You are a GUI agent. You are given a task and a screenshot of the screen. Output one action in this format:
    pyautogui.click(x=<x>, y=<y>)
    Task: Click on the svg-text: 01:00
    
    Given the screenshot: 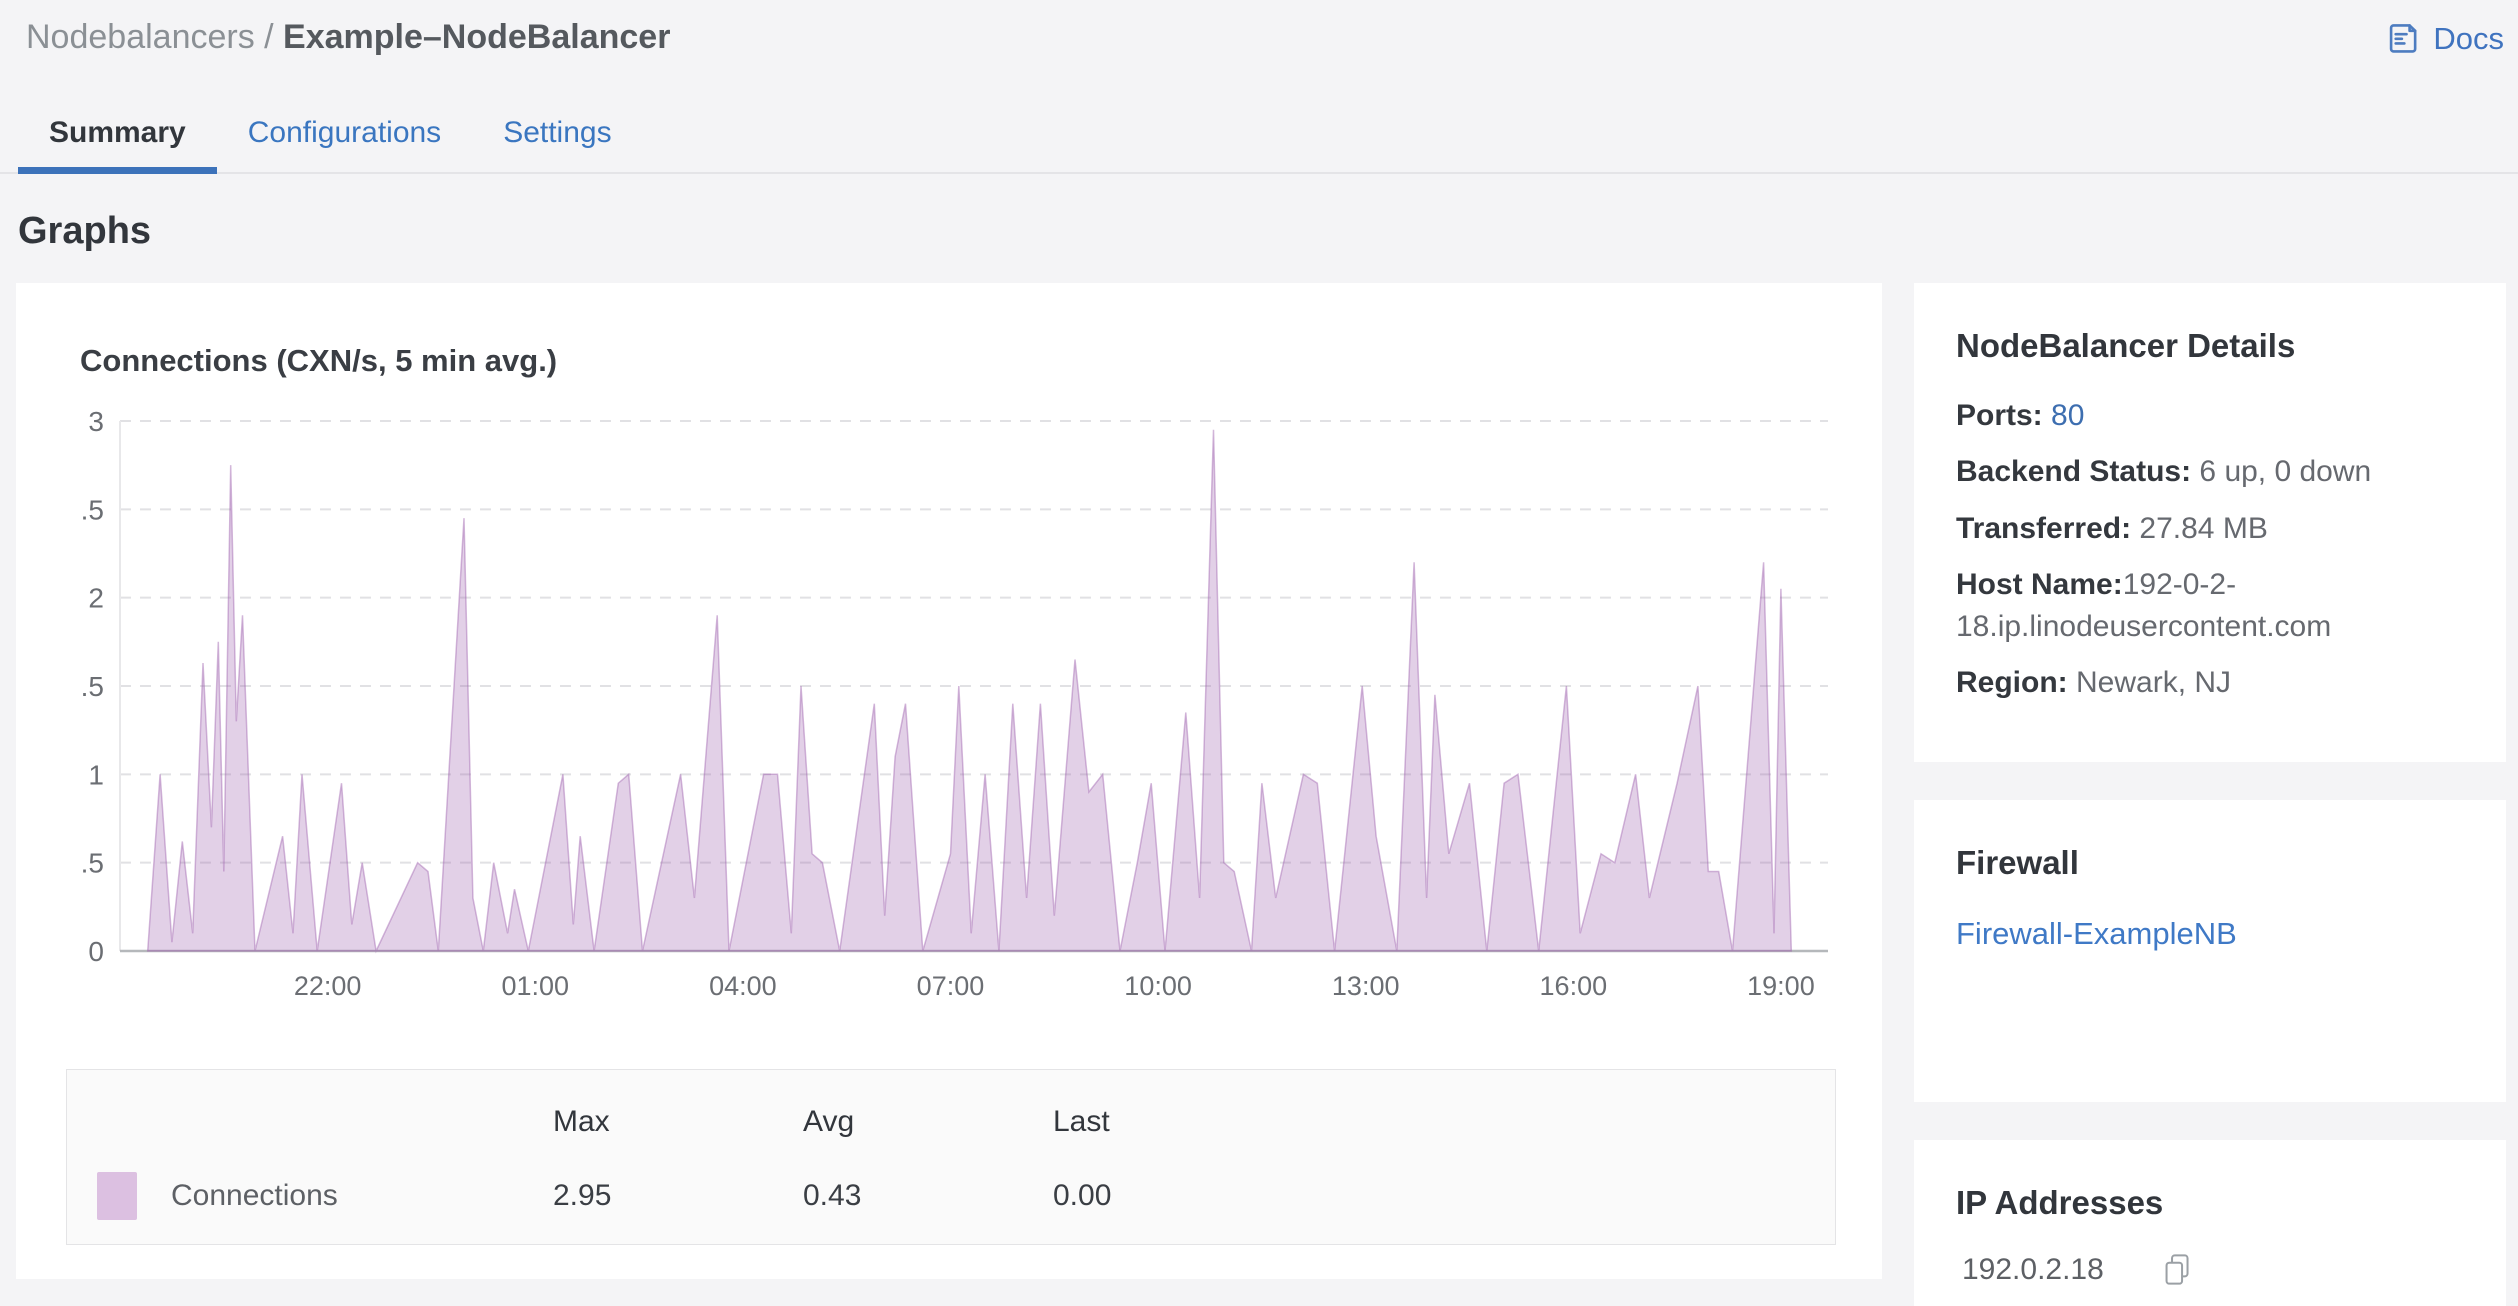 What is the action you would take?
    pyautogui.click(x=535, y=986)
    